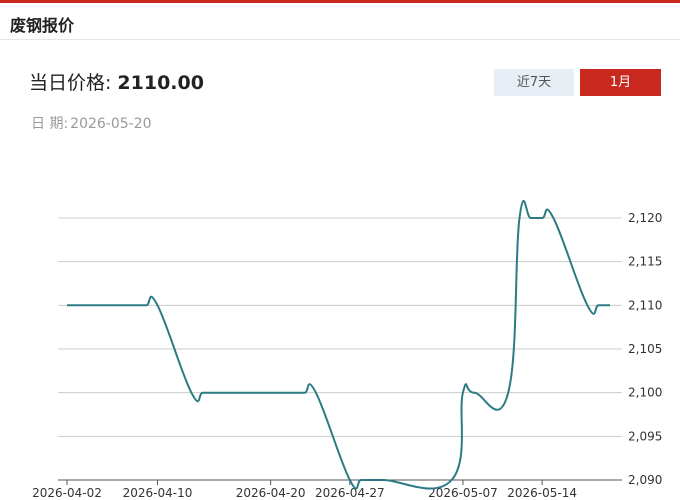  Describe the element at coordinates (158, 493) in the screenshot. I see `x-tick-label: 2026-04-10` at that location.